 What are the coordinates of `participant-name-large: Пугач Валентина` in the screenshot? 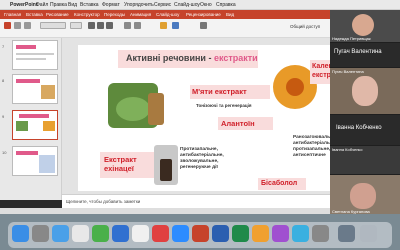 It's located at (358, 52).